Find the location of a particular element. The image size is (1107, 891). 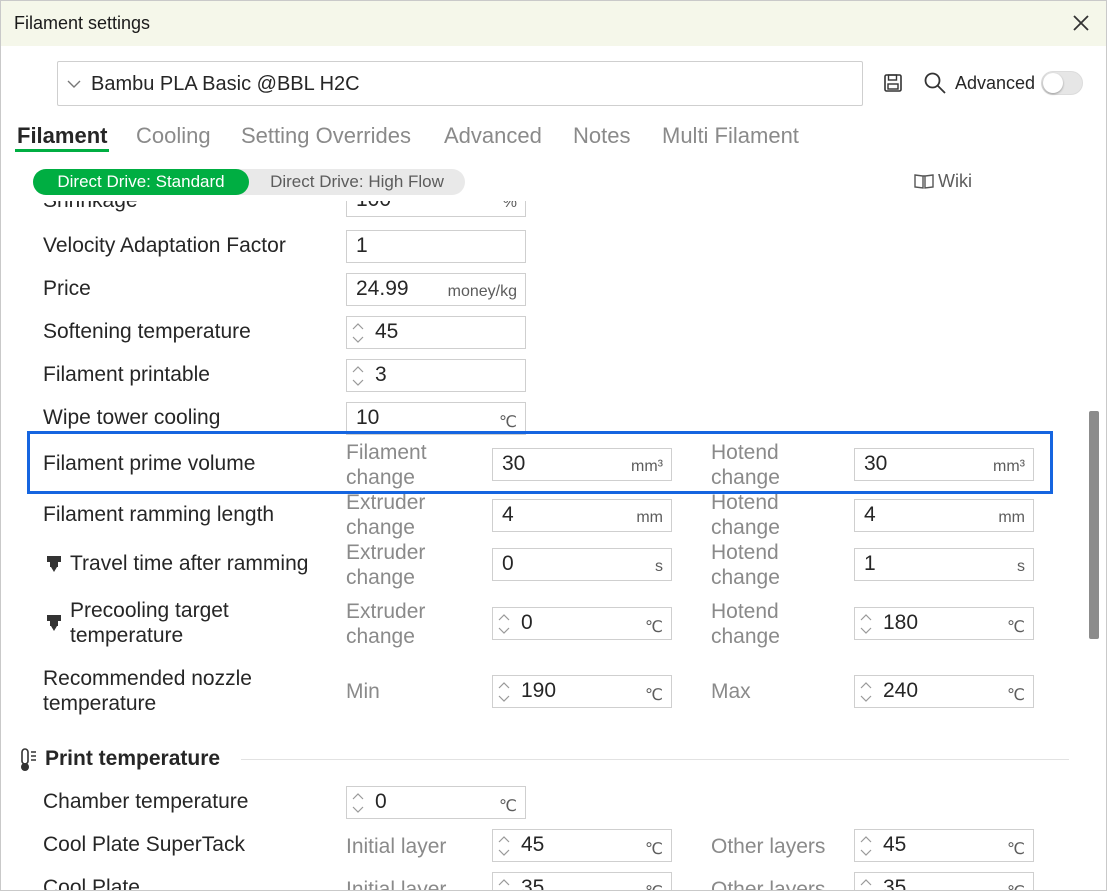

tab-notes: Notes is located at coordinates (601, 136).